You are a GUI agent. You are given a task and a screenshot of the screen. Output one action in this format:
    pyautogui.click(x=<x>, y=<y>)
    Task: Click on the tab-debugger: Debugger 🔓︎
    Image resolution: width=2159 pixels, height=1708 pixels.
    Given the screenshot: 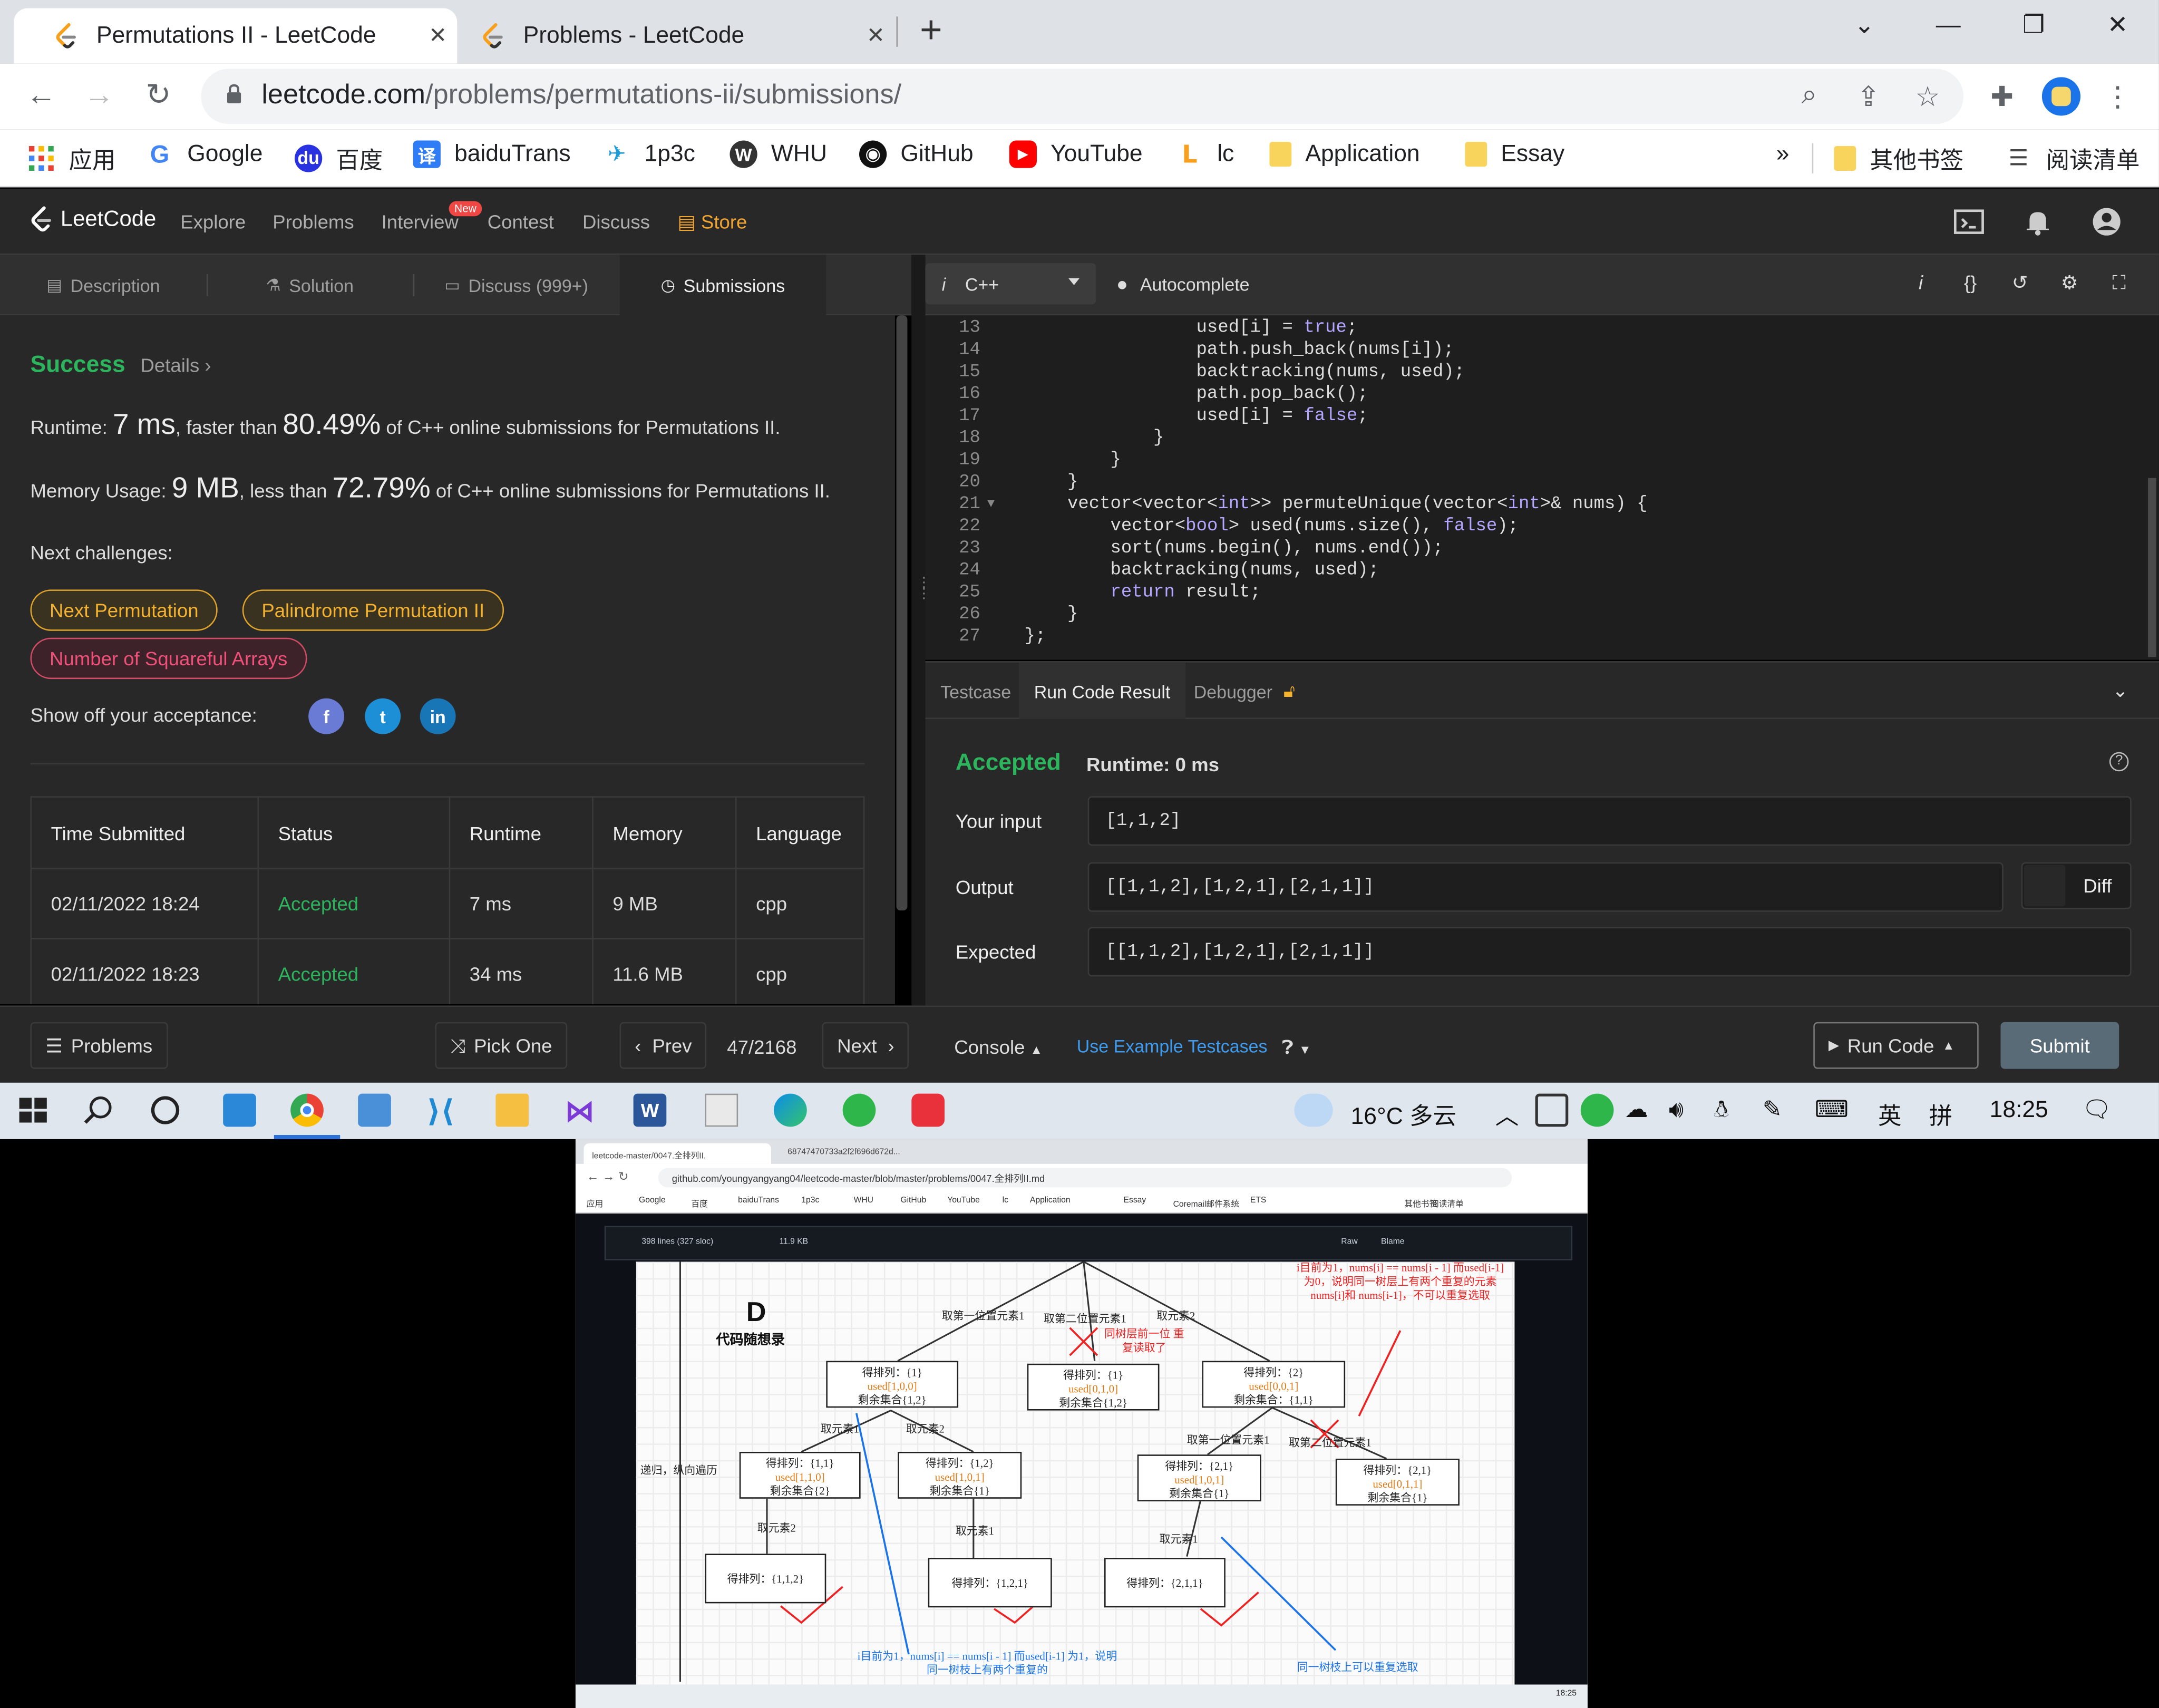 What is the action you would take?
    pyautogui.click(x=1244, y=692)
    